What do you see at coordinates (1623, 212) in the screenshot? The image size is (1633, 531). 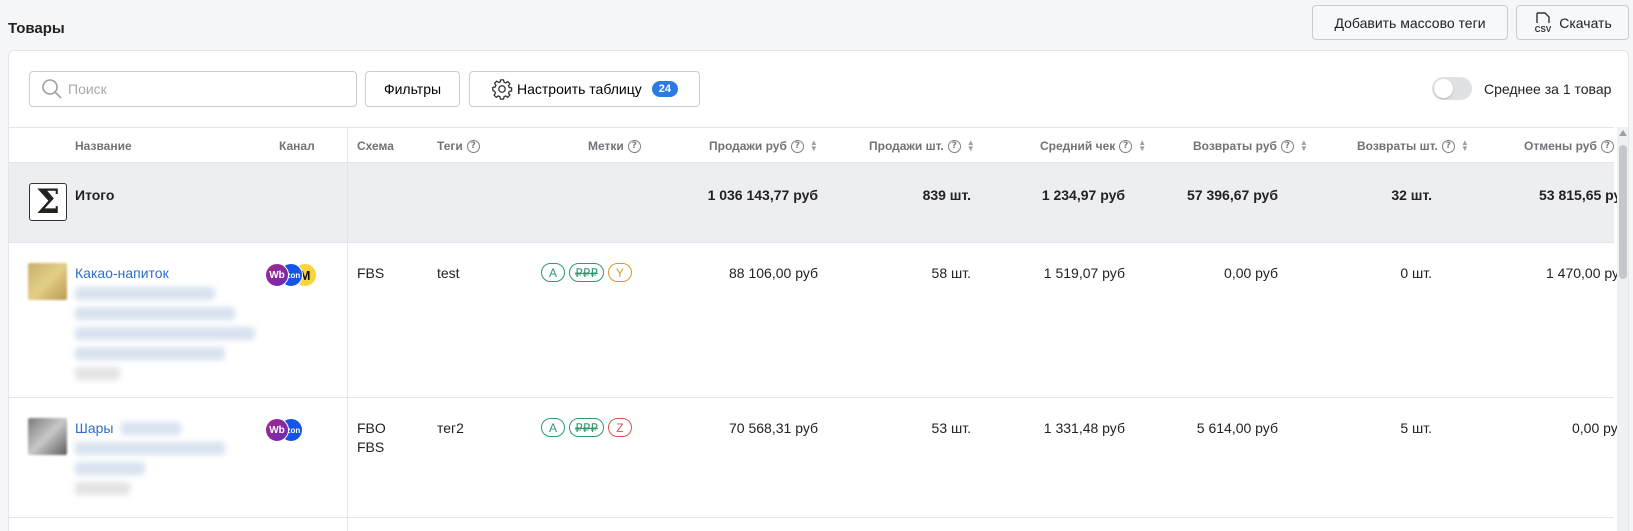 I see `scrollbar-thumb` at bounding box center [1623, 212].